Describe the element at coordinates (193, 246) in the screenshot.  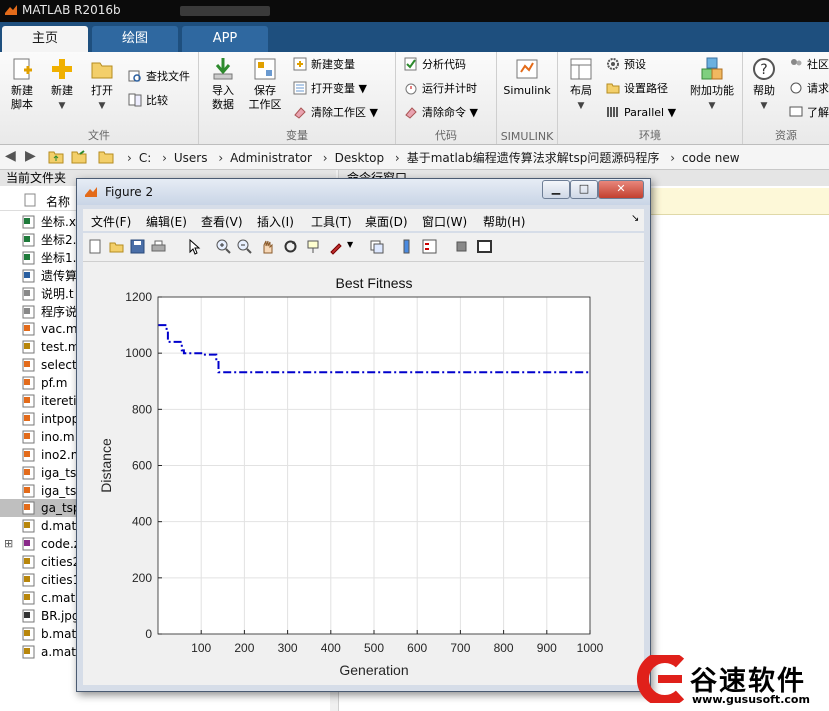
I see `pointer-icon` at that location.